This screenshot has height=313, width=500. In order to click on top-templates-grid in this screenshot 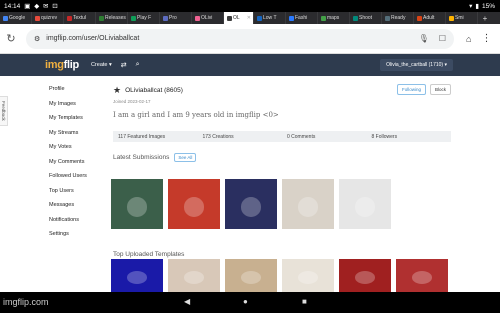, I will do `click(279, 275)`.